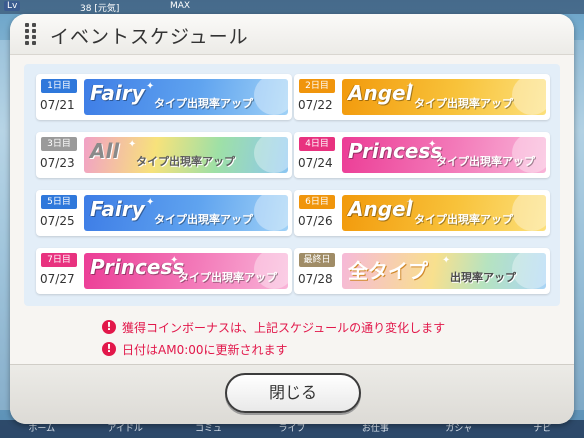 The height and width of the screenshot is (438, 584). I want to click on day-badge: 2日目, so click(317, 86).